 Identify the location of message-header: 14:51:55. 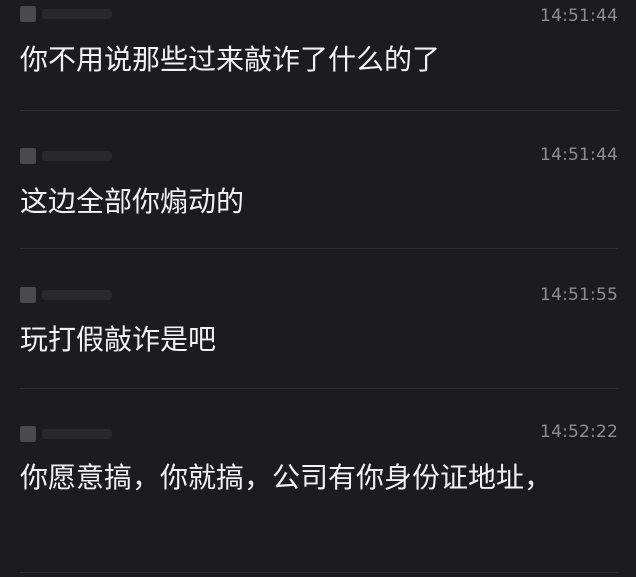
(319, 295).